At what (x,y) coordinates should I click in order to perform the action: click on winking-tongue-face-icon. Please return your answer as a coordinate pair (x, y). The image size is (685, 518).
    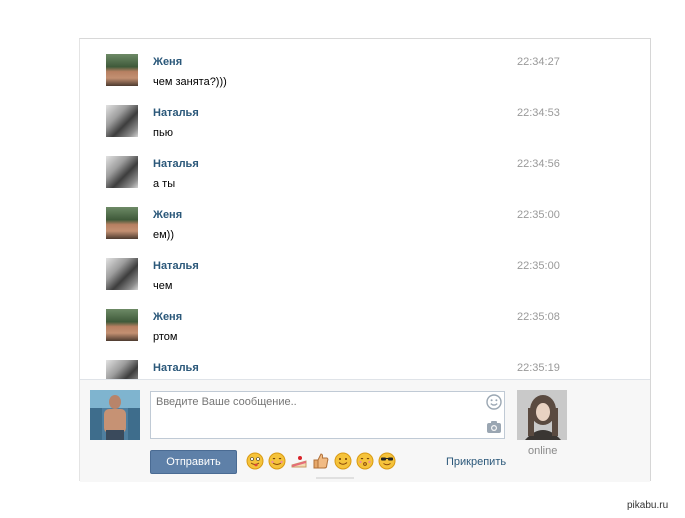
    Looking at the image, I should click on (255, 461).